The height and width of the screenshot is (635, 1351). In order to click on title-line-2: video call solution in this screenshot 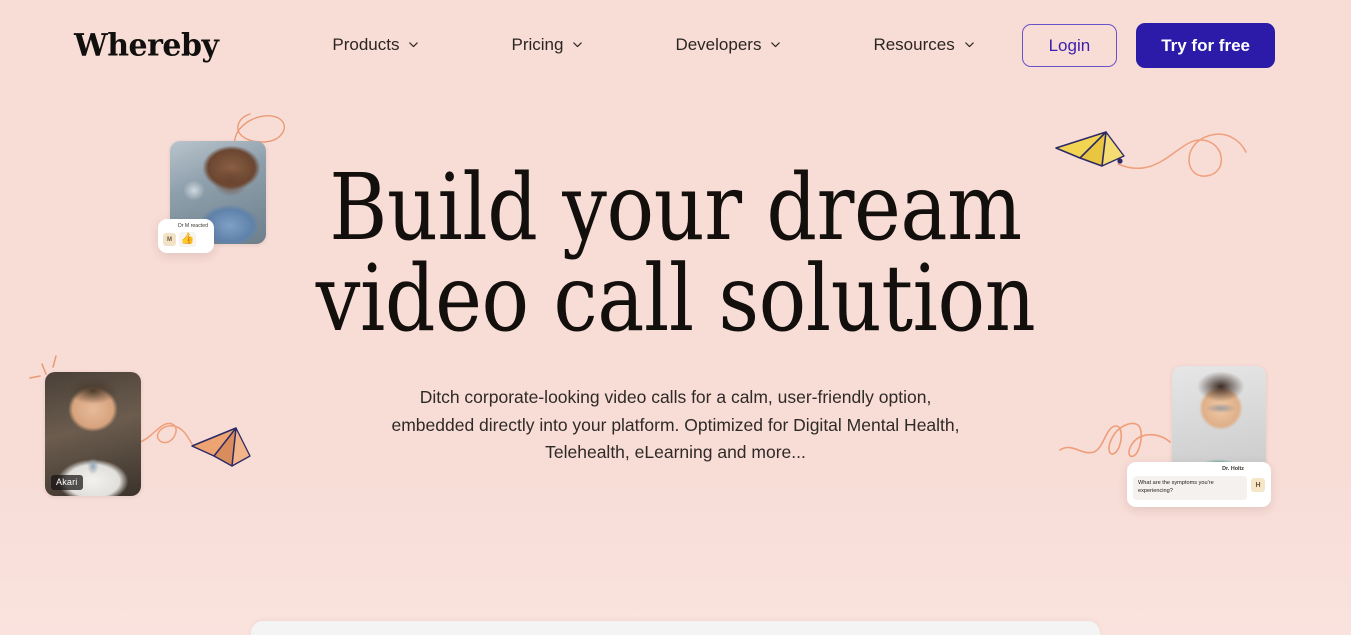, I will do `click(675, 299)`.